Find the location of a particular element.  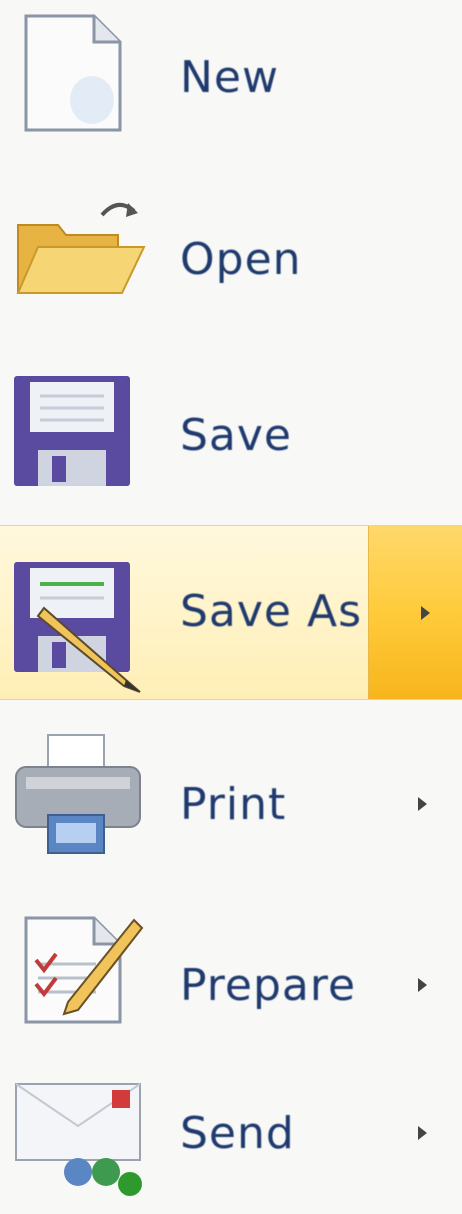

prepare-document-icon is located at coordinates (78, 970).